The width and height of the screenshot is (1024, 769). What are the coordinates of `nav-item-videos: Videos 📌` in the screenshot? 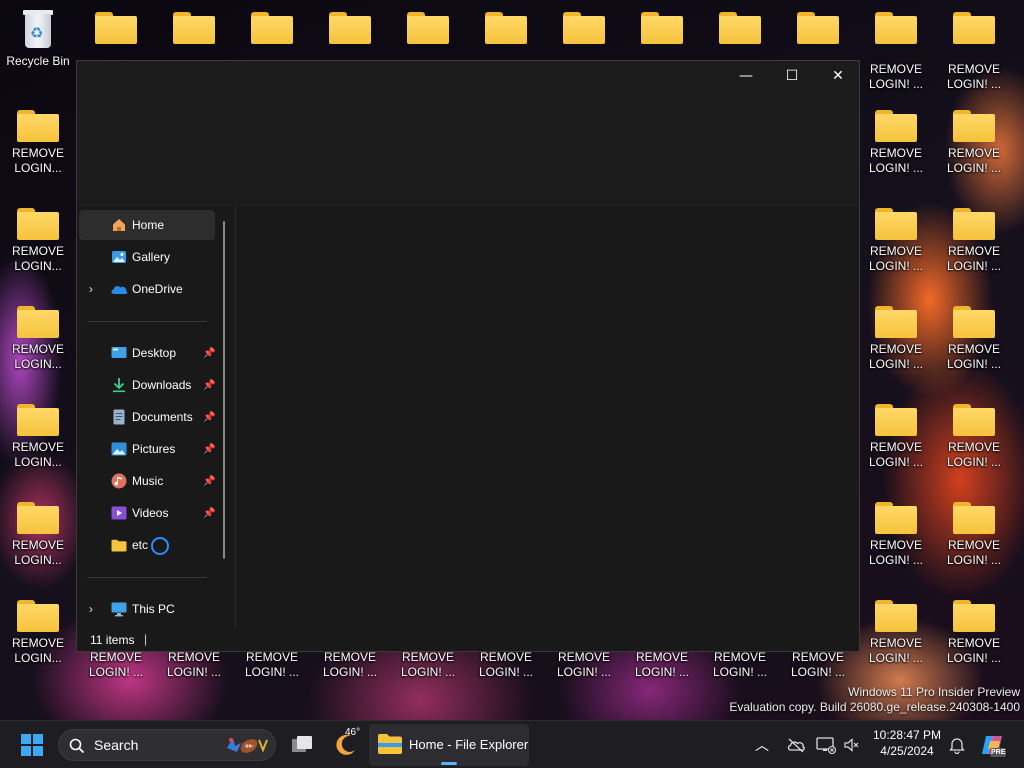 It's located at (147, 513).